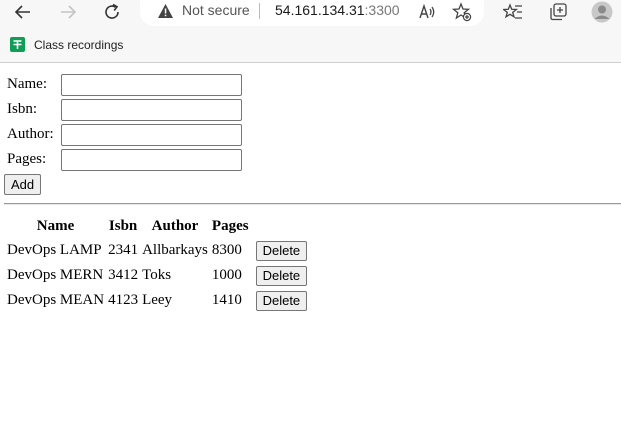 The width and height of the screenshot is (621, 447). I want to click on cell-author: Leey, so click(157, 300).